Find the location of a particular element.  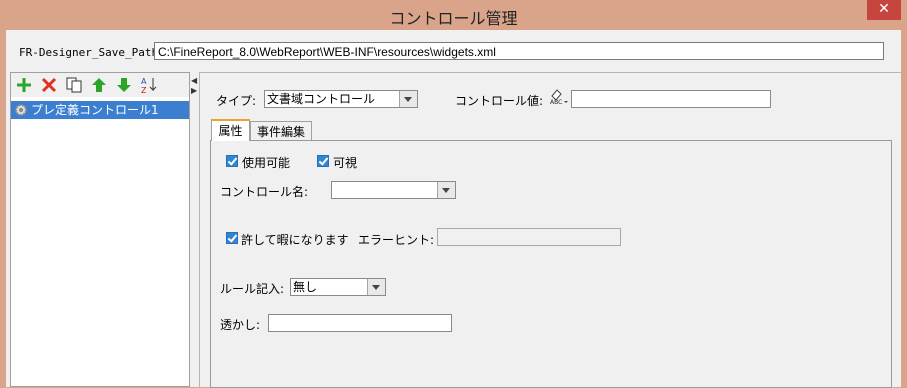

add-icon is located at coordinates (24, 85).